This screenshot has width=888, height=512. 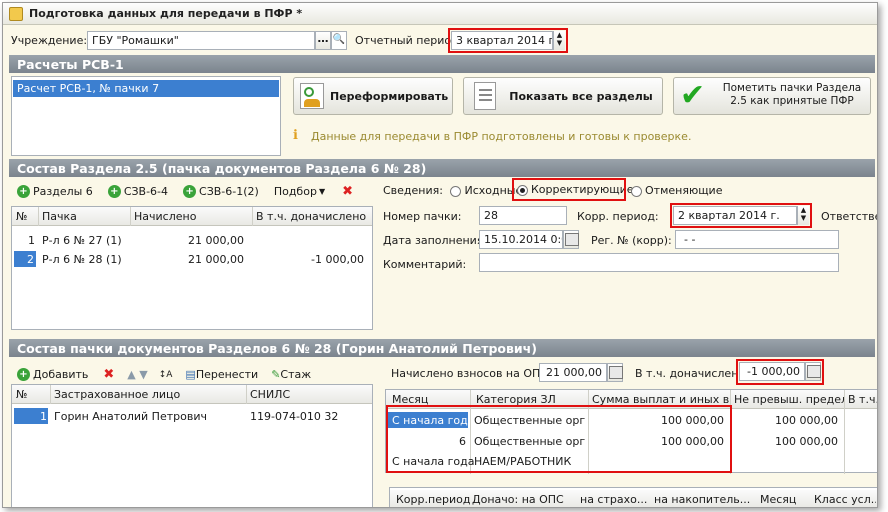 What do you see at coordinates (571, 239) in the screenshot?
I see `calendar-button` at bounding box center [571, 239].